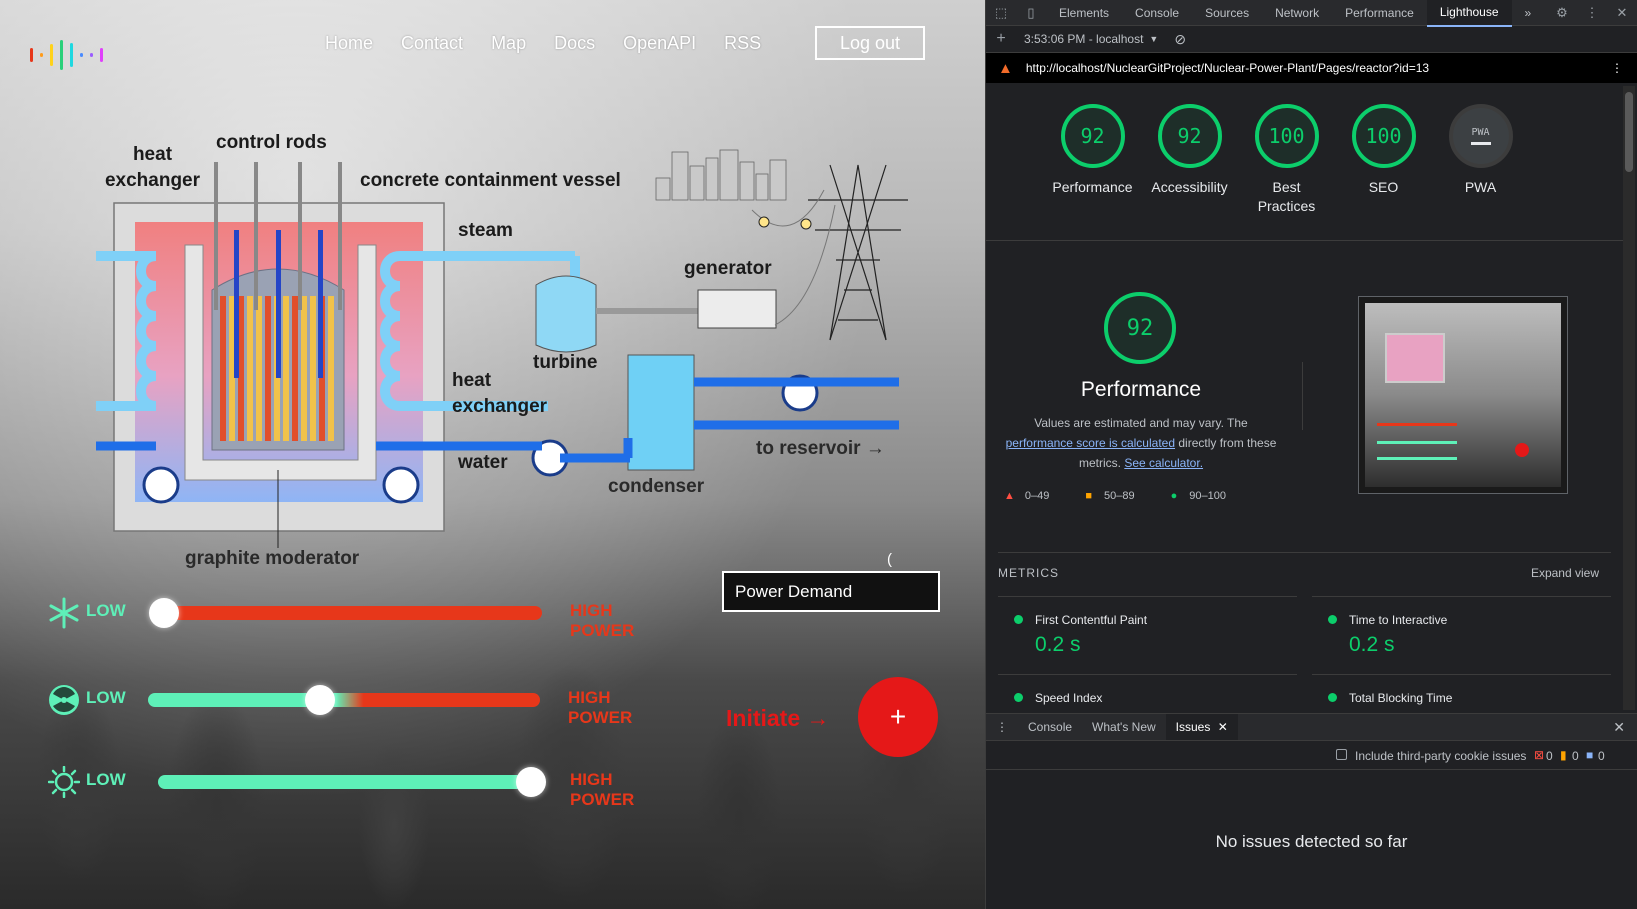 The width and height of the screenshot is (1637, 909). I want to click on more-tabs-icon: », so click(1528, 13).